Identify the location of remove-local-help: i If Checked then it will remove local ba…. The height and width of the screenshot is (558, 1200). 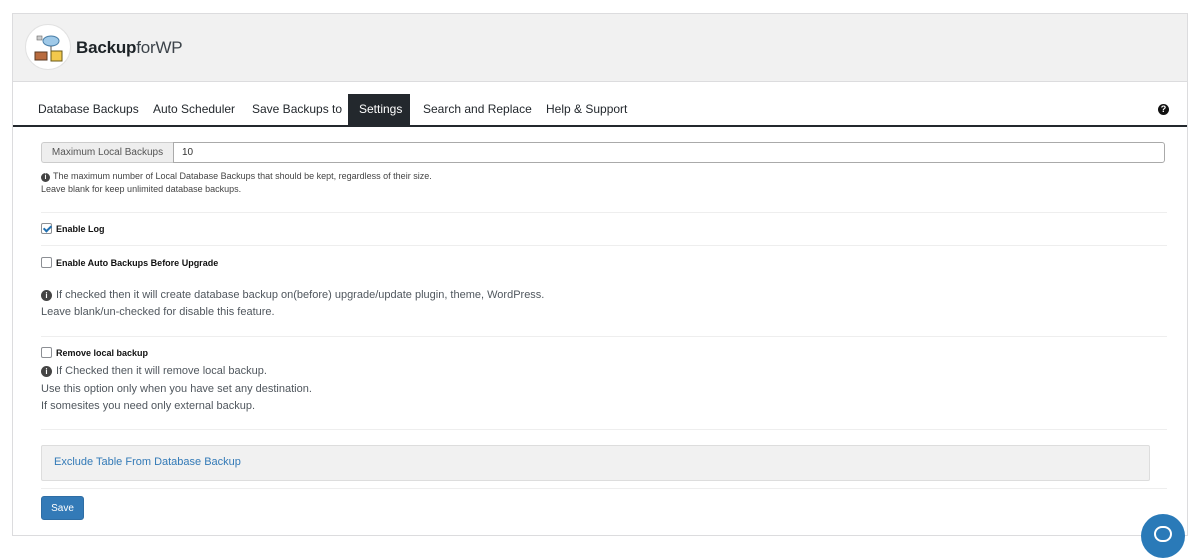
(154, 371).